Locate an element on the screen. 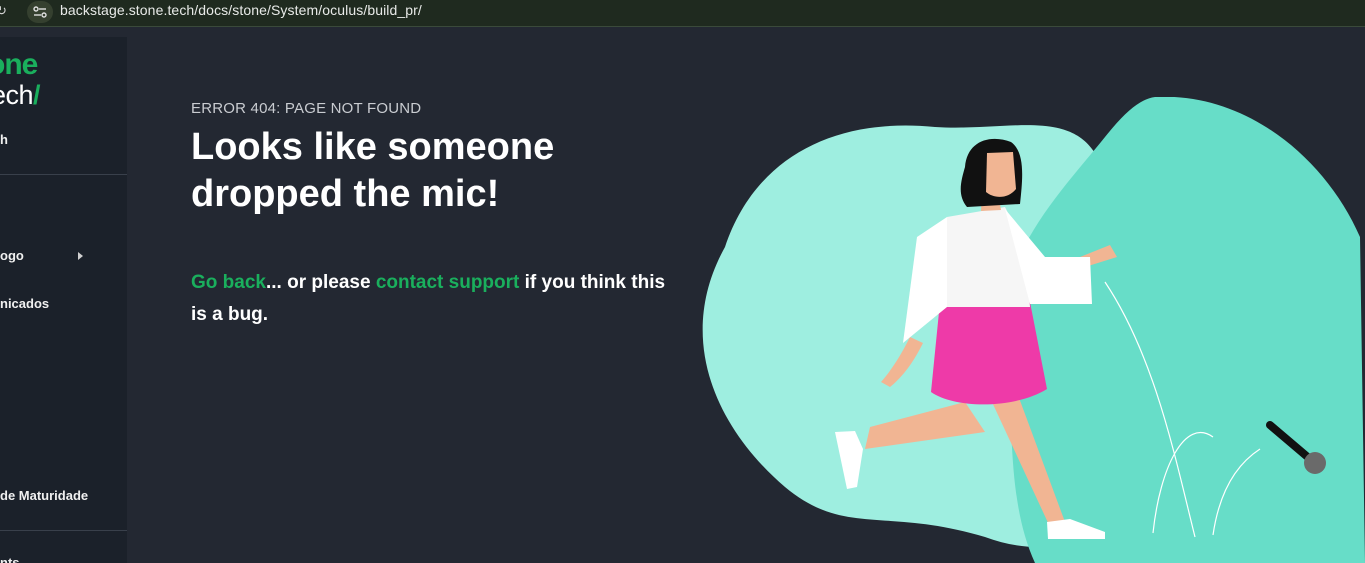  logo-bottom: ech/ is located at coordinates (20, 95).